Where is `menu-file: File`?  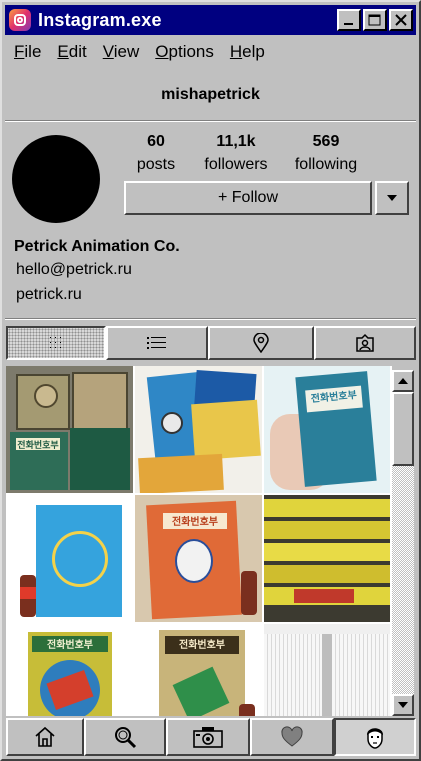 menu-file: File is located at coordinates (27, 52).